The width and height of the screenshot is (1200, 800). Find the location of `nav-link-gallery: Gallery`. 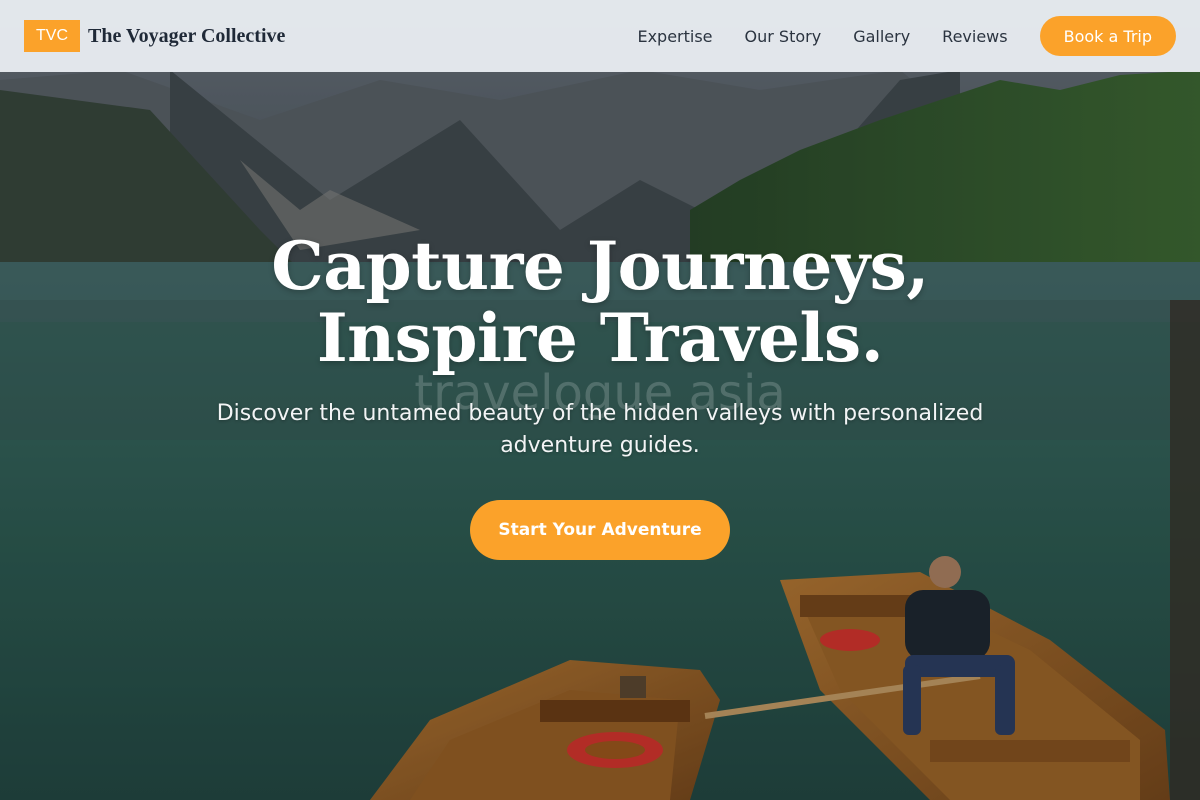

nav-link-gallery: Gallery is located at coordinates (881, 36).